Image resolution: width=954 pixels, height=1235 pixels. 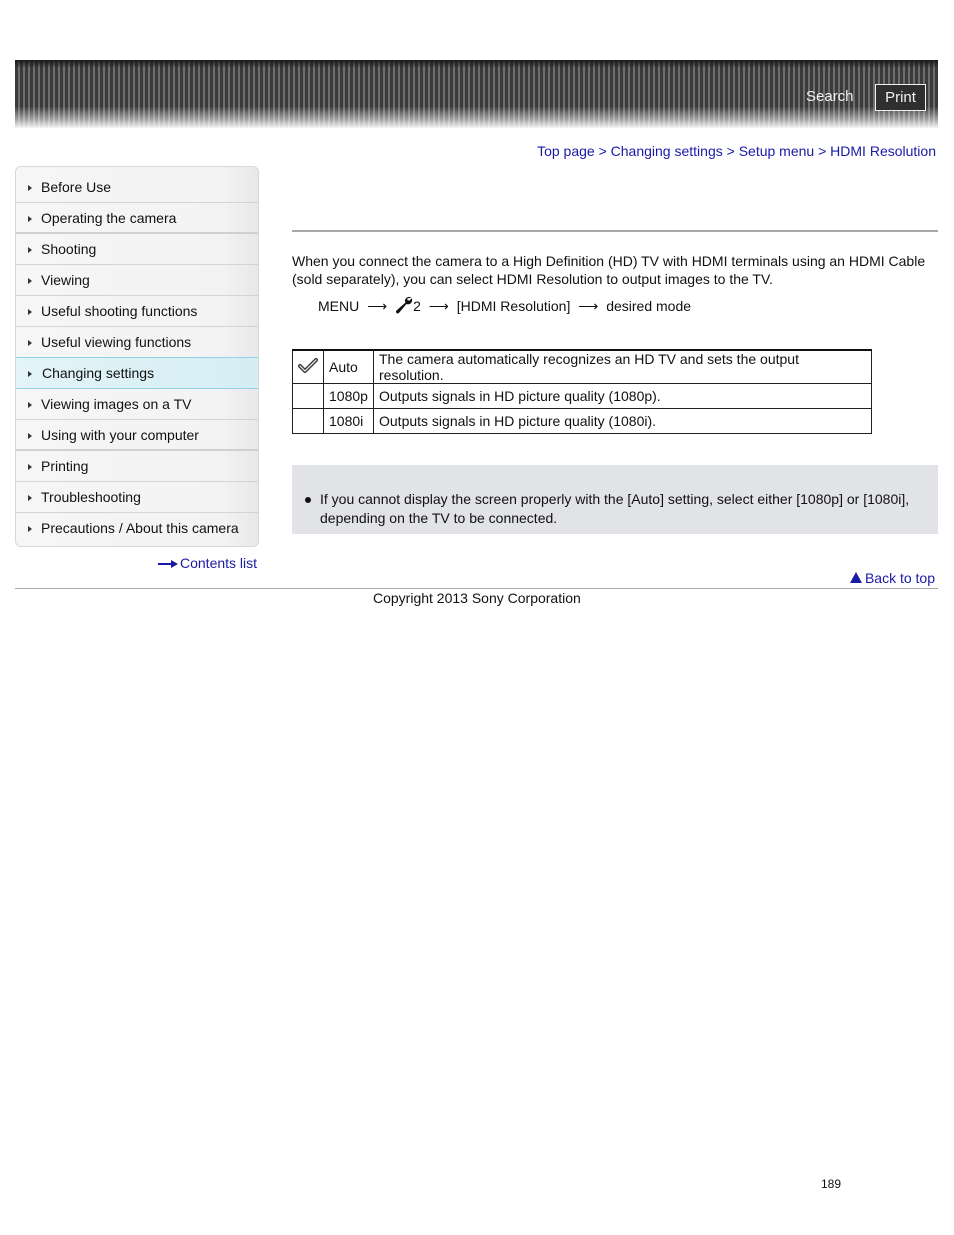 I want to click on sidebar-item-shooting: Shooting, so click(x=137, y=249).